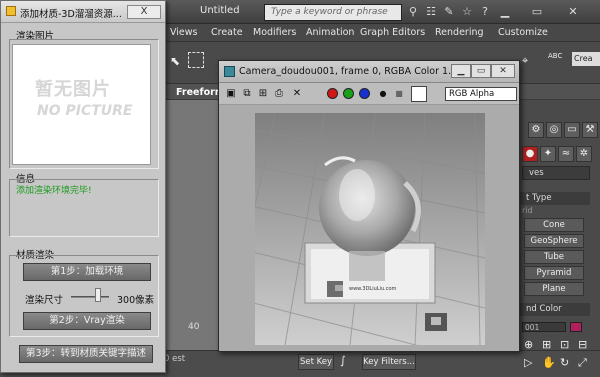 This screenshot has width=600, height=377. Describe the element at coordinates (343, 360) in the screenshot. I see `key-tangent-icon: ∫` at that location.